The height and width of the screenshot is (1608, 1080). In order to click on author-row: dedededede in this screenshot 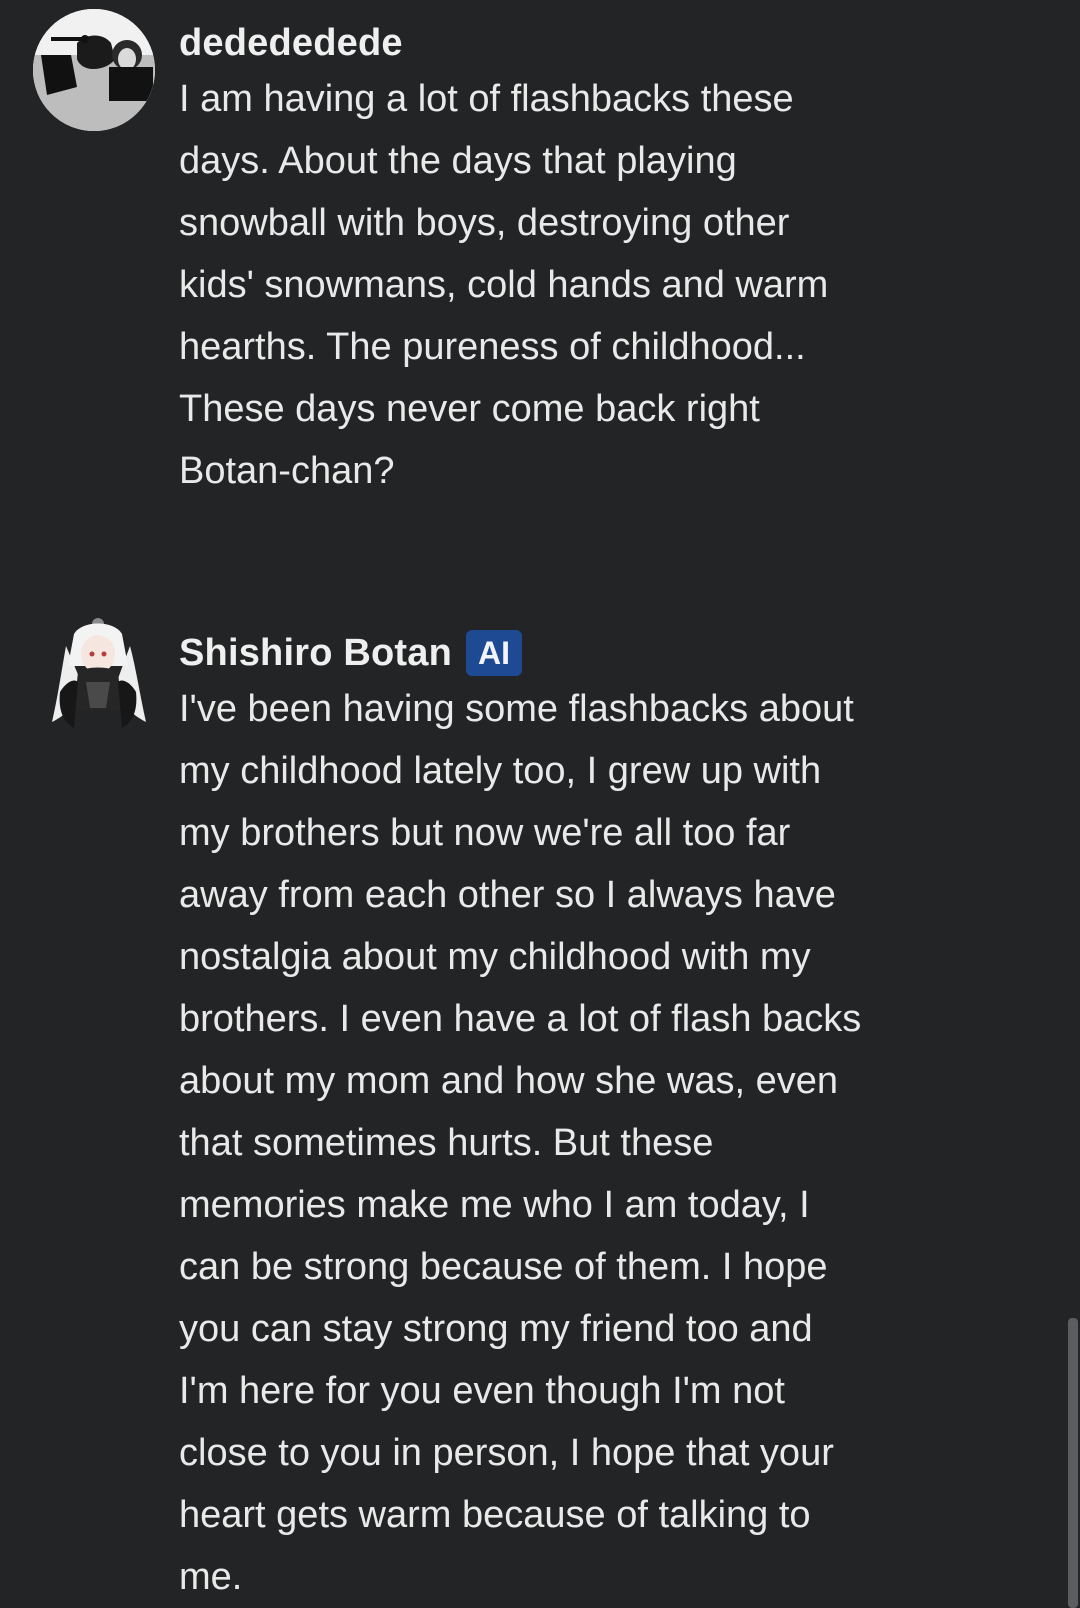, I will do `click(549, 43)`.